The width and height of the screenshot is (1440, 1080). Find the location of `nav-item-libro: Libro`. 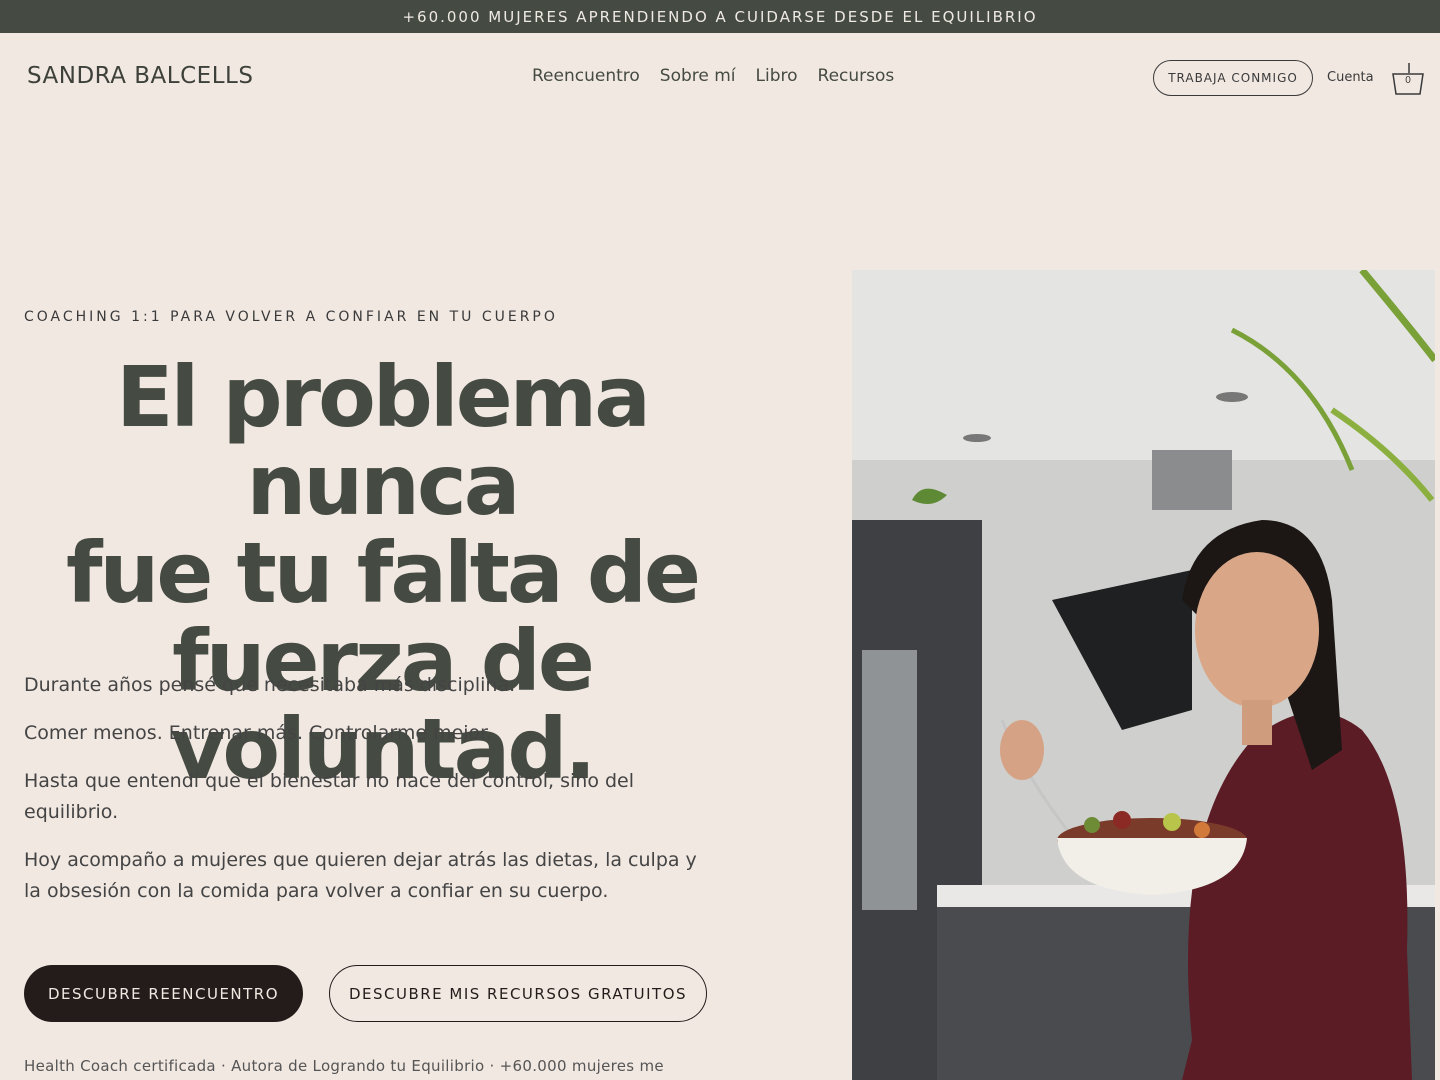

nav-item-libro: Libro is located at coordinates (777, 76).